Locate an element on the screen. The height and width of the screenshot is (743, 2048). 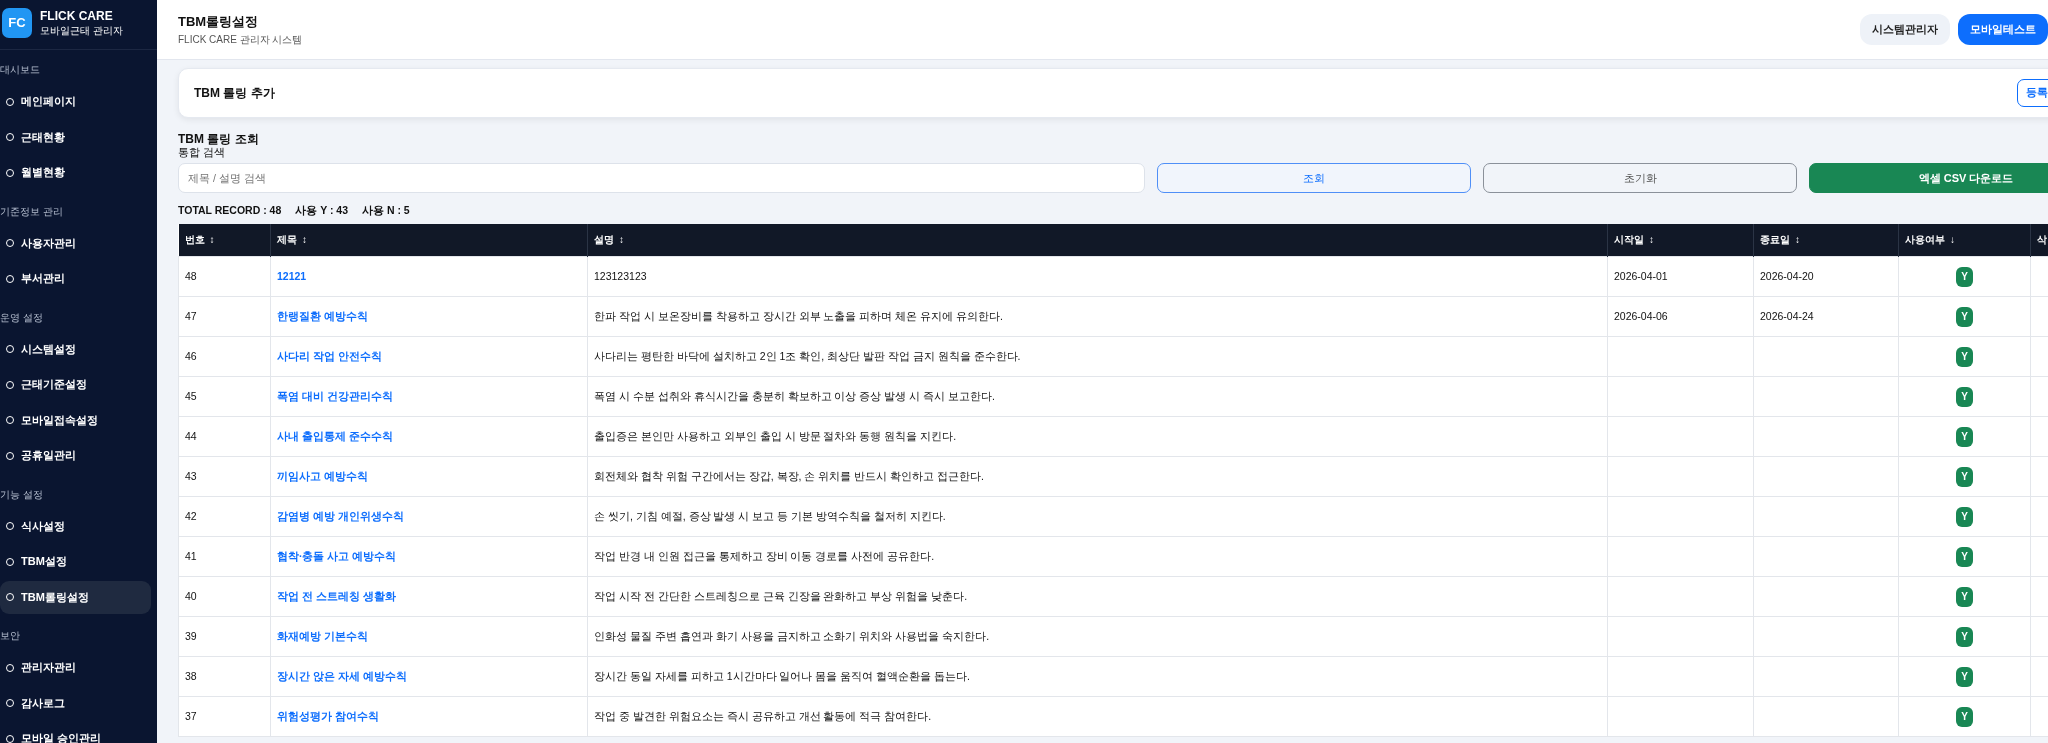
table-cell: 2026-04-20 is located at coordinates (1787, 275).